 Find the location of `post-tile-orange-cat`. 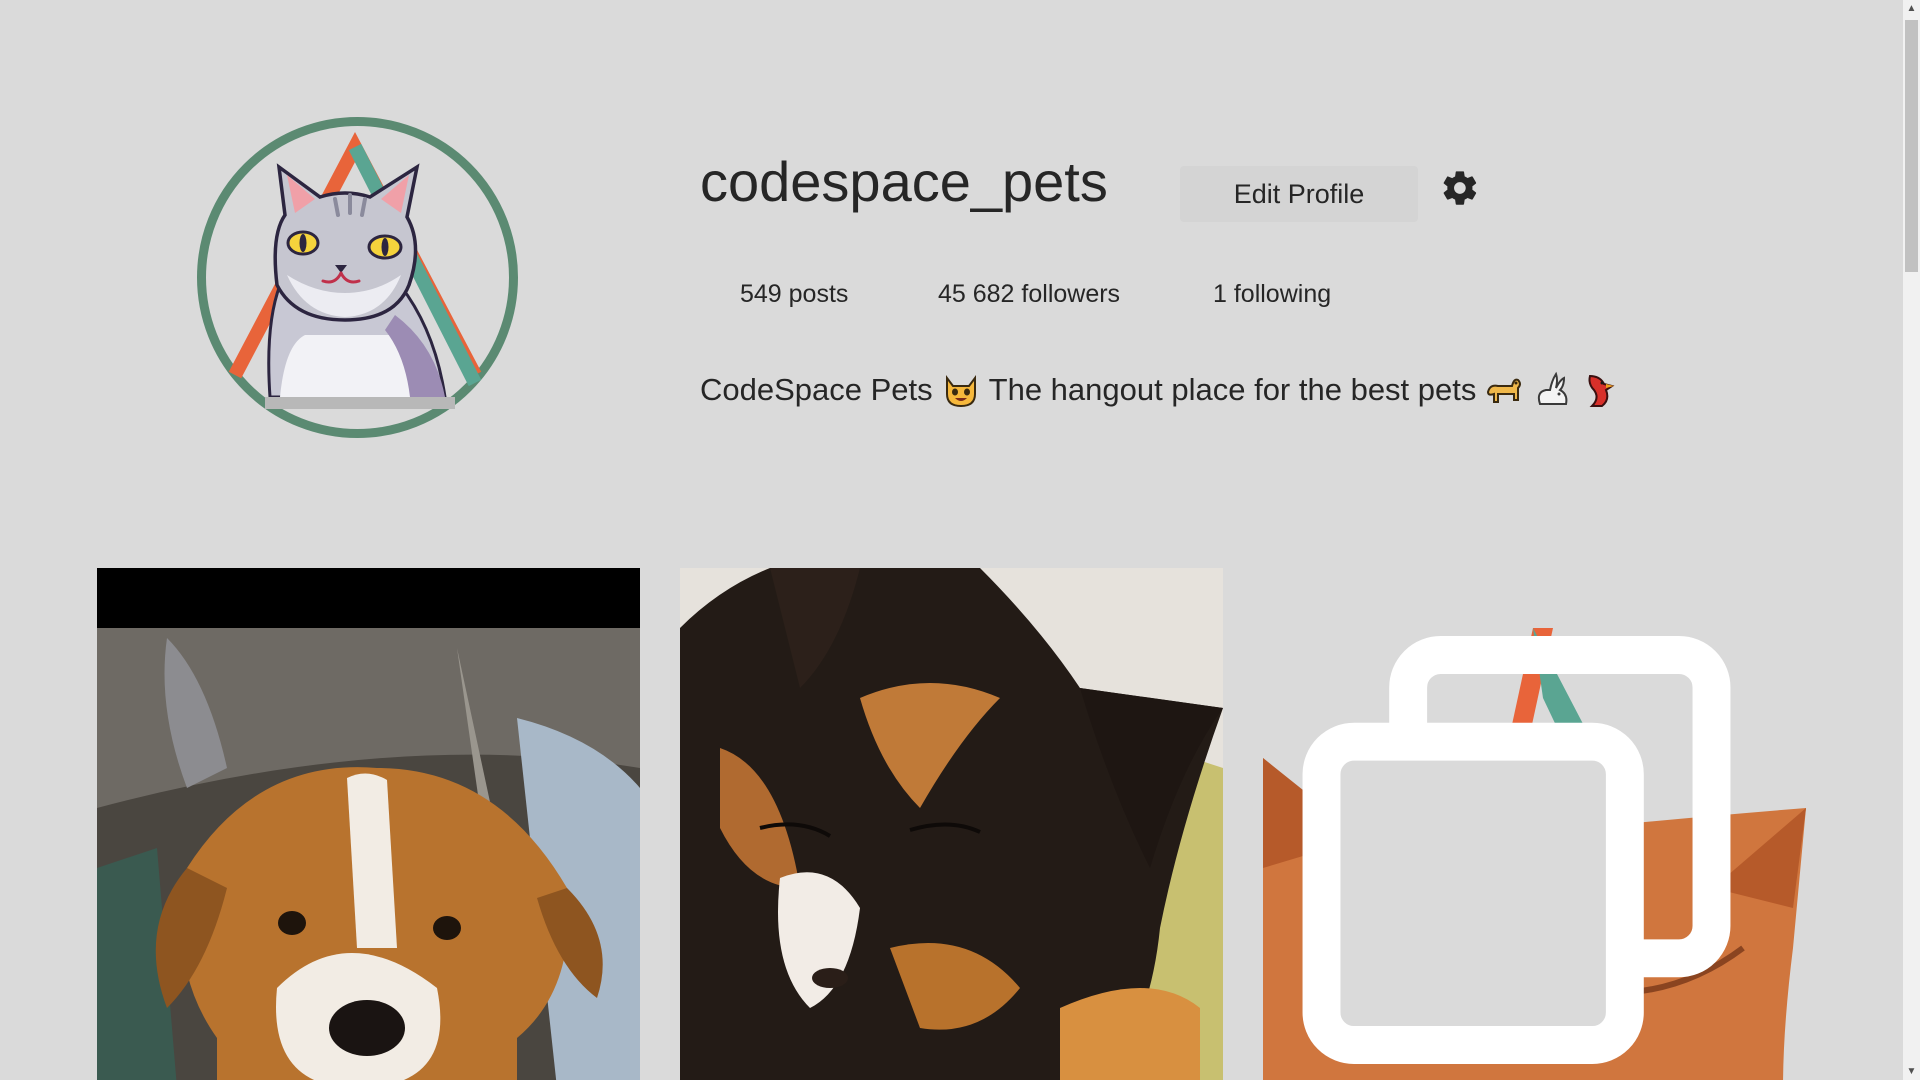

post-tile-orange-cat is located at coordinates (1534, 824).